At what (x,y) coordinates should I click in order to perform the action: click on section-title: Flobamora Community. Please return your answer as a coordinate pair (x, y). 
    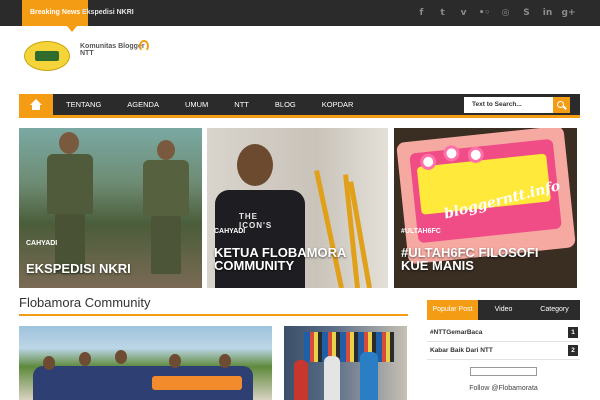
    Looking at the image, I should click on (85, 302).